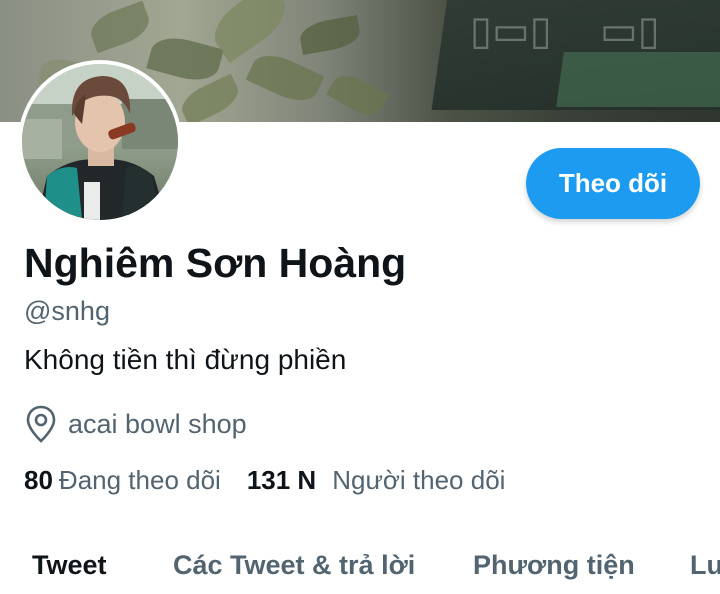  What do you see at coordinates (69, 565) in the screenshot?
I see `tab-tweets: Tweet` at bounding box center [69, 565].